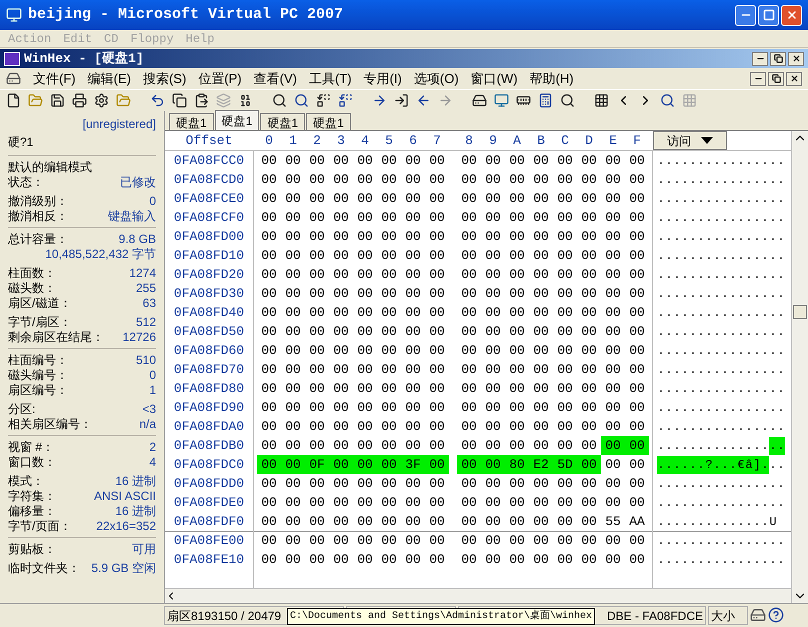 The width and height of the screenshot is (808, 627). I want to click on menu-item: 搜索(S), so click(164, 78).